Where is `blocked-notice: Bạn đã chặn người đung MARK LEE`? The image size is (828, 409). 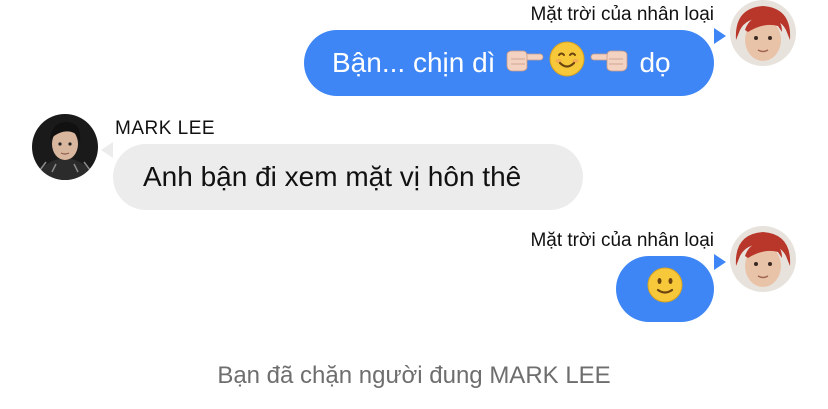 blocked-notice: Bạn đã chặn người đung MARK LEE is located at coordinates (414, 375).